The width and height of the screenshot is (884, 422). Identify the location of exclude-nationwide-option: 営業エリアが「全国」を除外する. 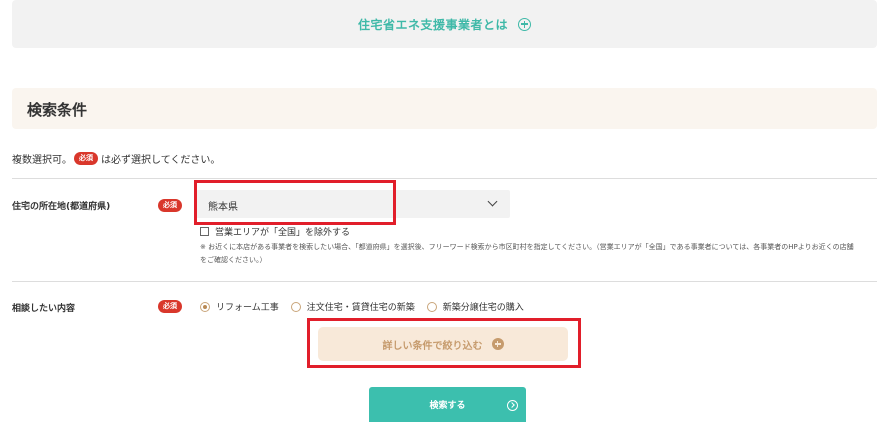
(275, 231).